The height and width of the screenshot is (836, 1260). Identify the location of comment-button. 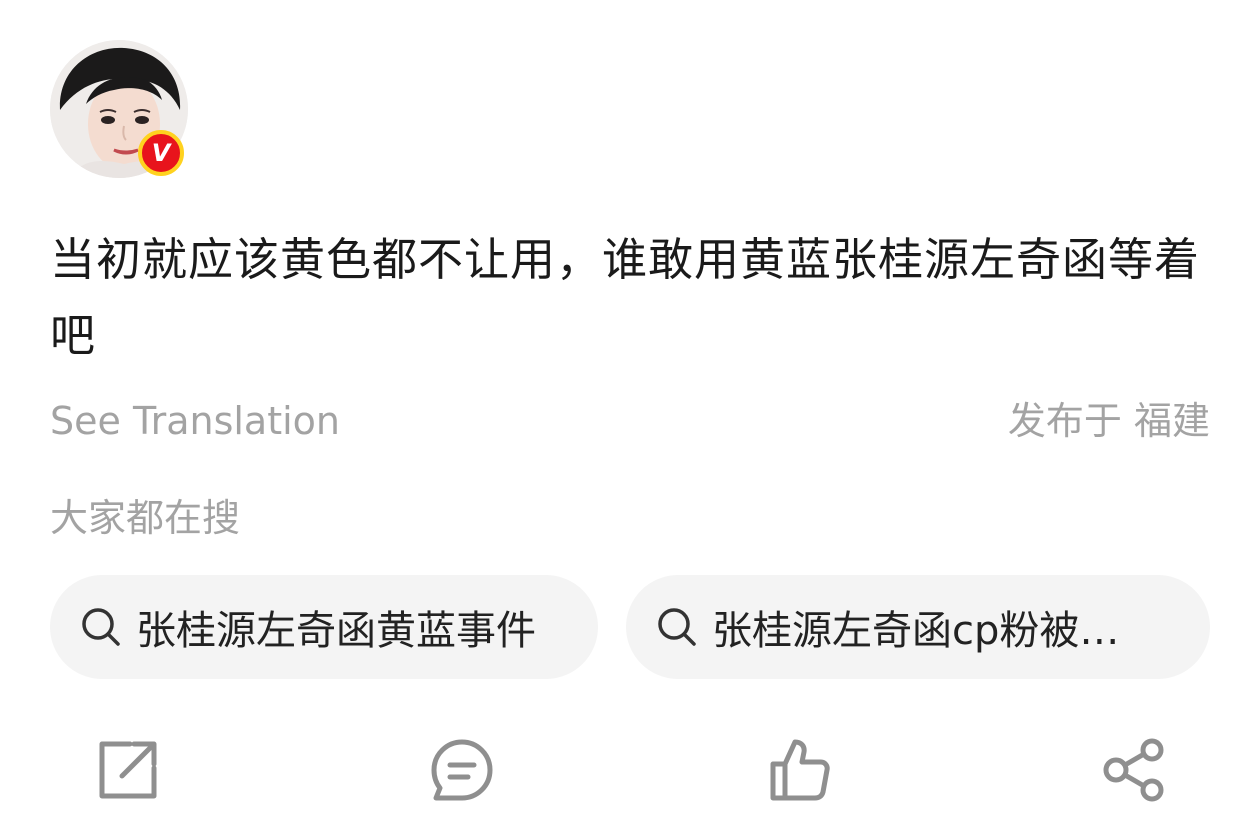
(462, 770).